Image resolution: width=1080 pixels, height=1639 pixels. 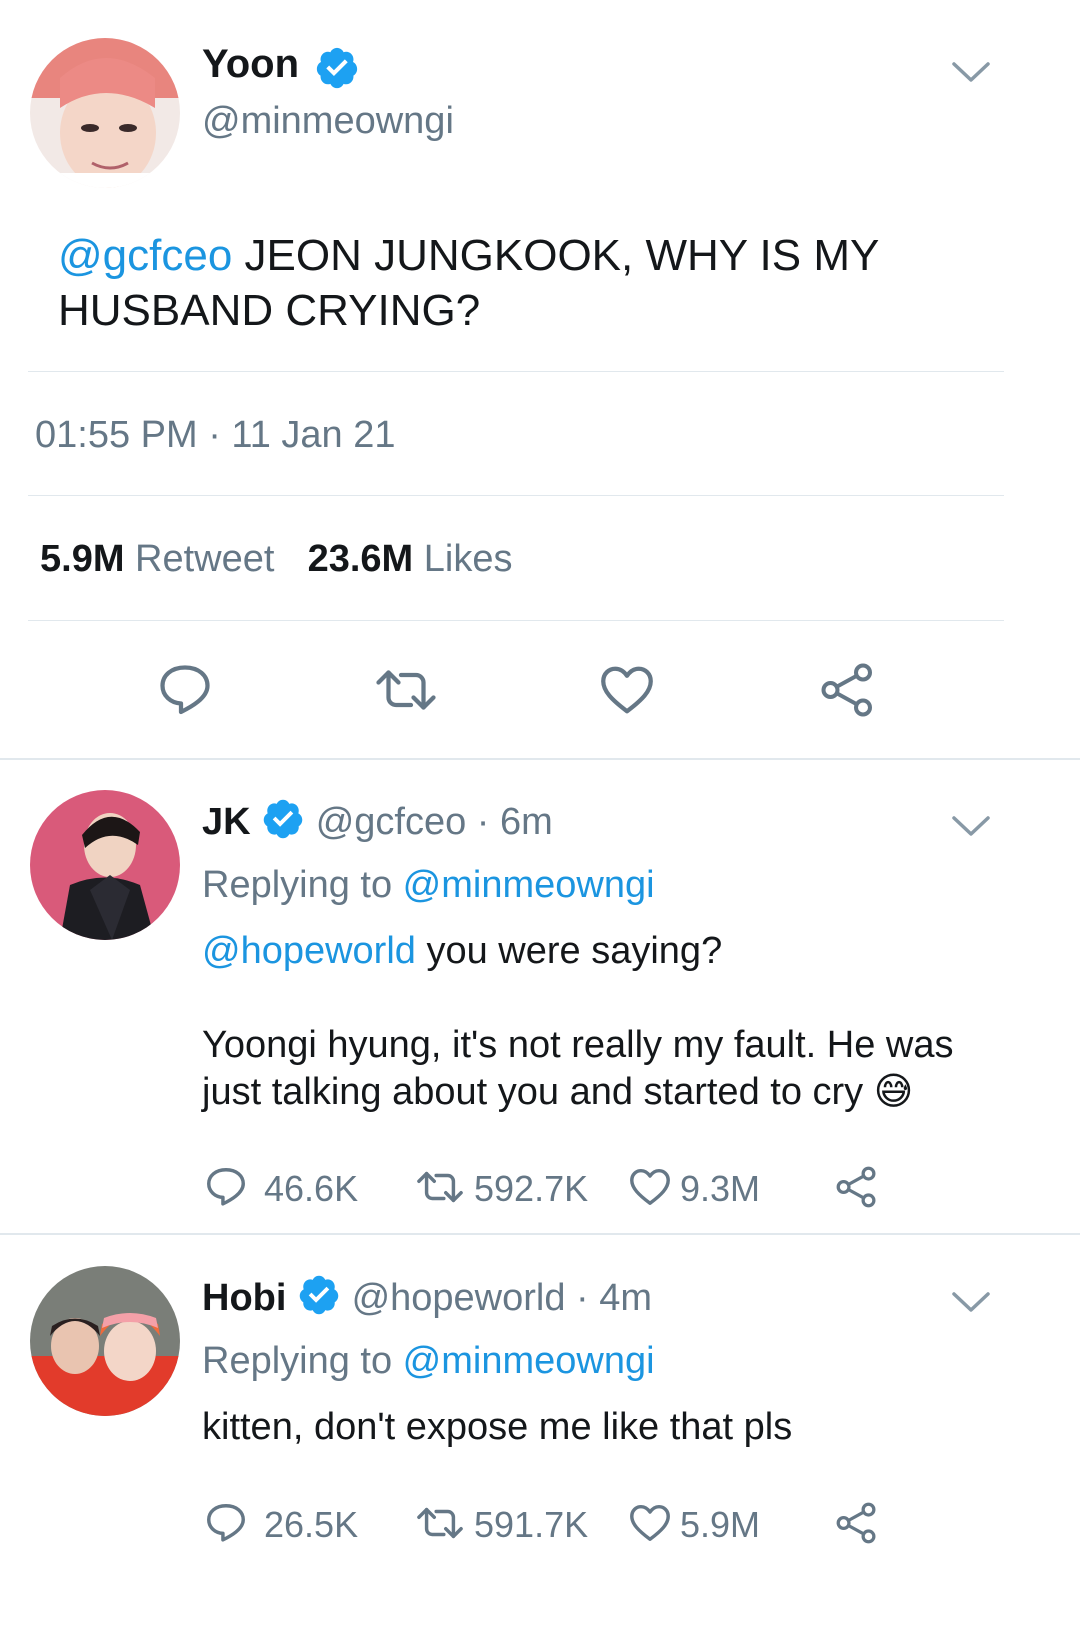 I want to click on main-tweet-text-line2: HUSBAND CRYING?, so click(x=269, y=310).